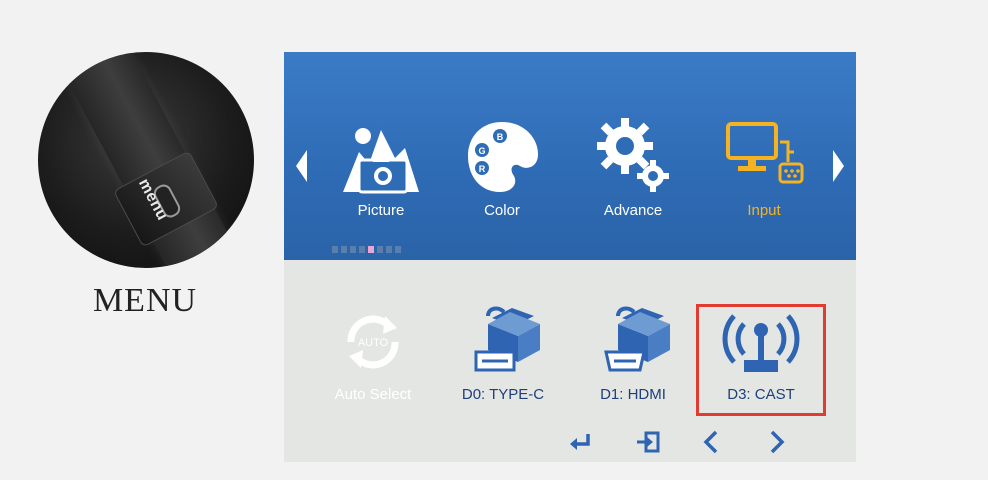 The width and height of the screenshot is (988, 480). I want to click on right-icon, so click(776, 442).